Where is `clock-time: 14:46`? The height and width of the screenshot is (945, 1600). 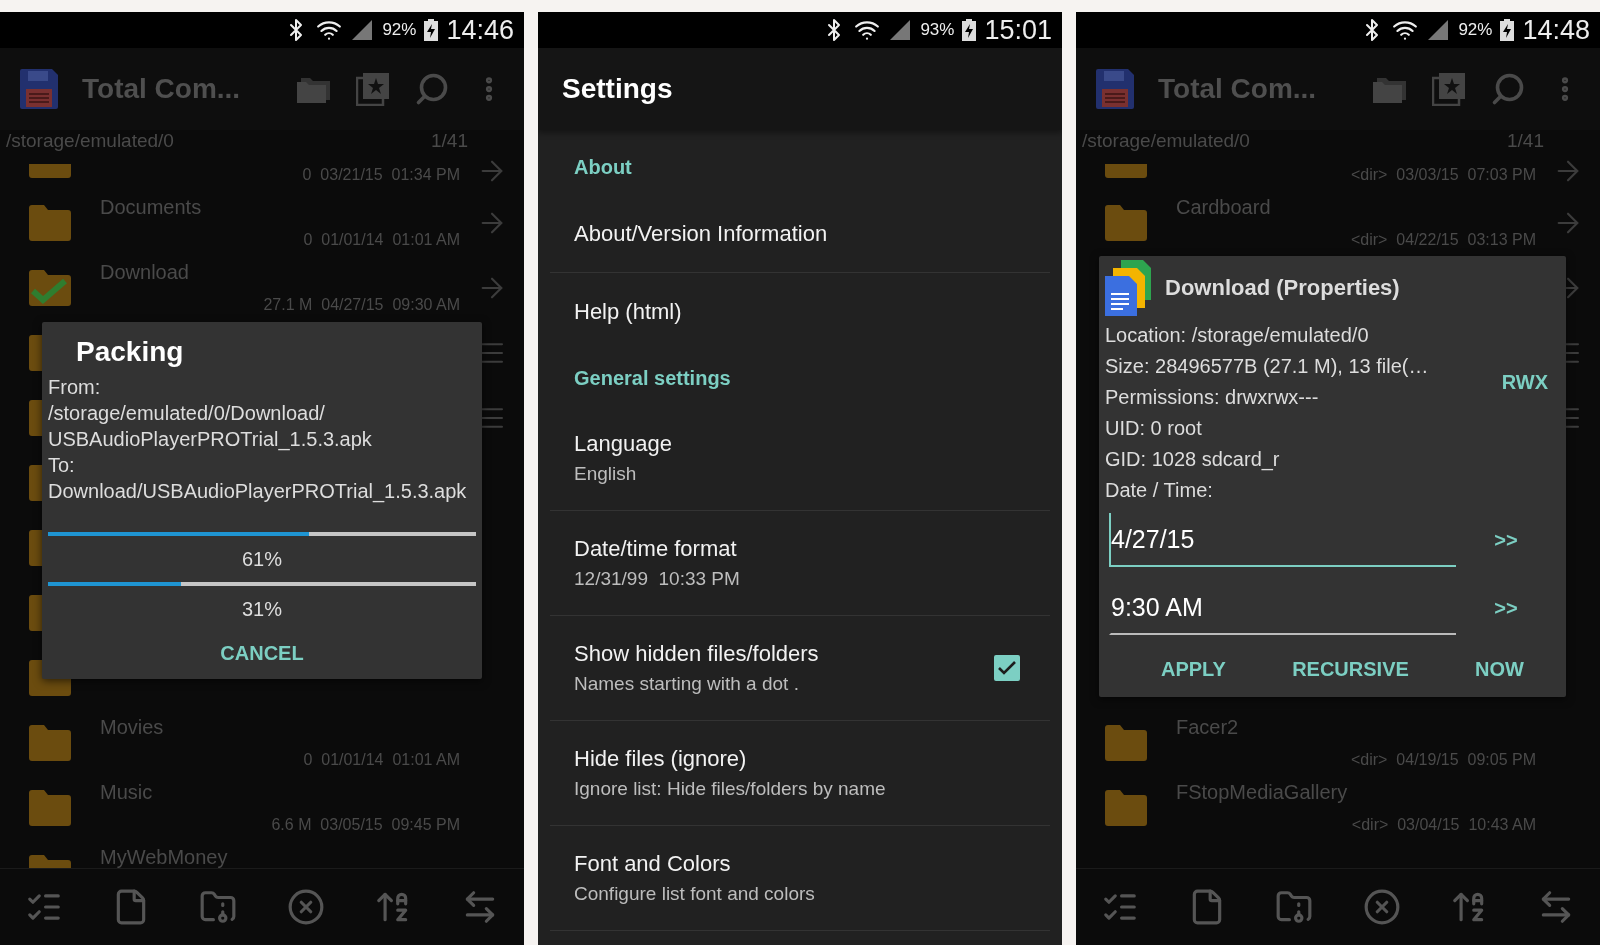
clock-time: 14:46 is located at coordinates (480, 30).